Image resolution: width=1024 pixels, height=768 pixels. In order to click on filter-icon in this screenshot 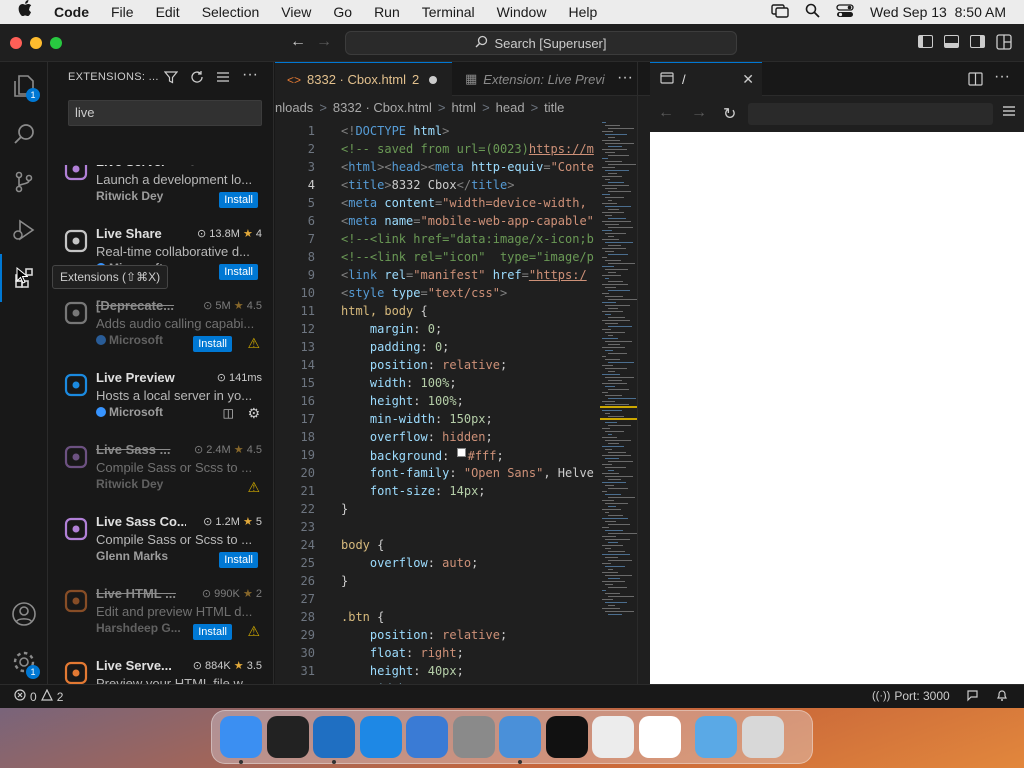, I will do `click(171, 78)`.